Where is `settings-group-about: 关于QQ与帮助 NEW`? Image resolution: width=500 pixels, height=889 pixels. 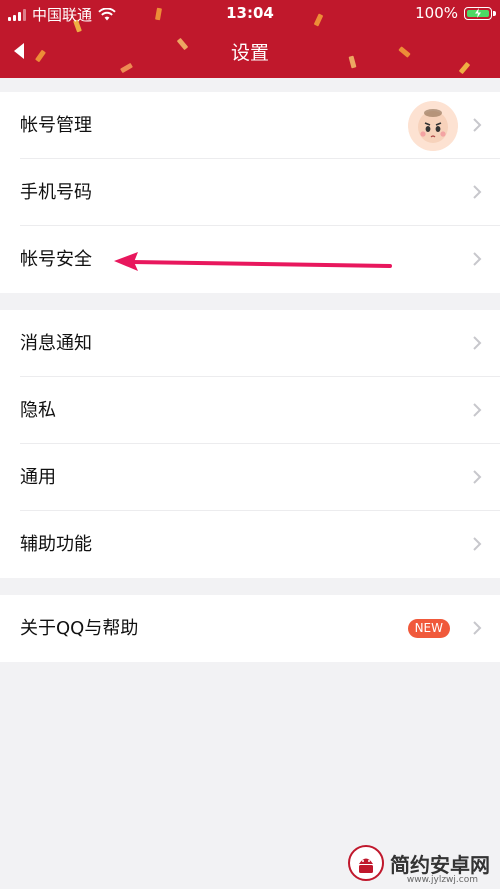
settings-group-about: 关于QQ与帮助 NEW is located at coordinates (250, 628).